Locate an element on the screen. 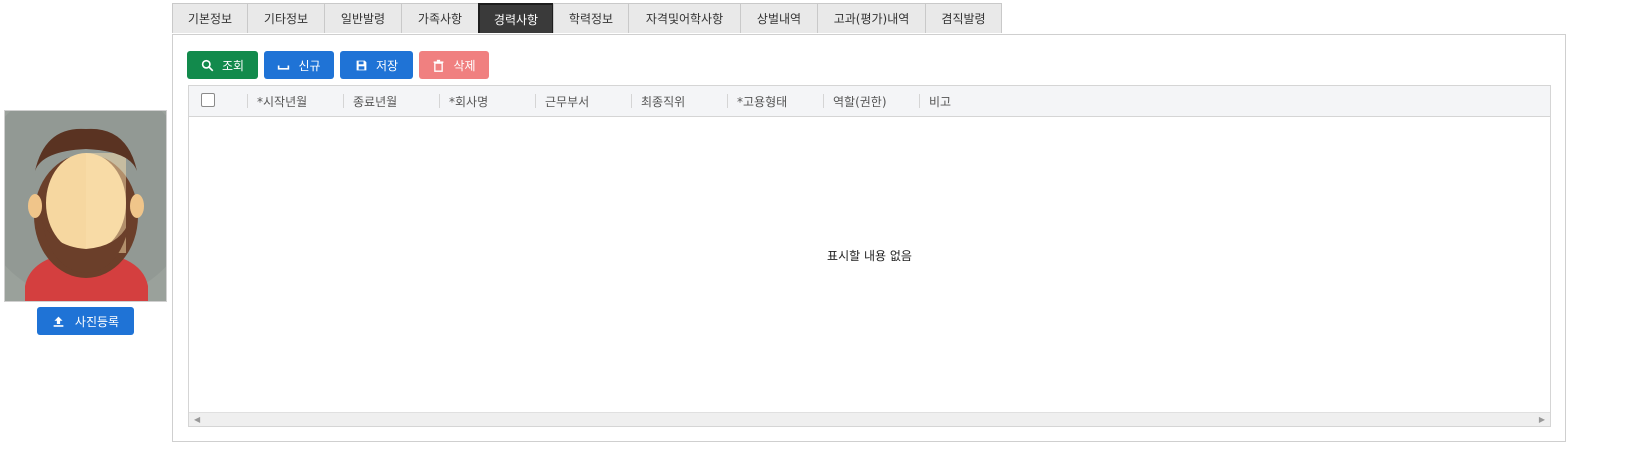 The height and width of the screenshot is (465, 1632). tab-concurrent-appointment: 겸직발령 is located at coordinates (963, 18).